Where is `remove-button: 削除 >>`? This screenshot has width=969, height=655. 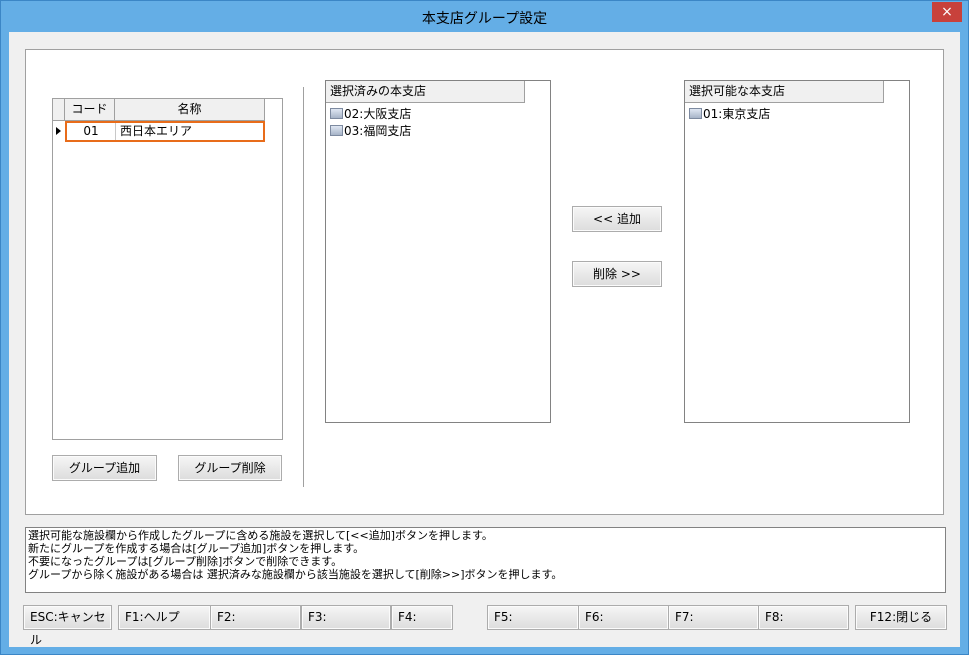 remove-button: 削除 >> is located at coordinates (617, 274).